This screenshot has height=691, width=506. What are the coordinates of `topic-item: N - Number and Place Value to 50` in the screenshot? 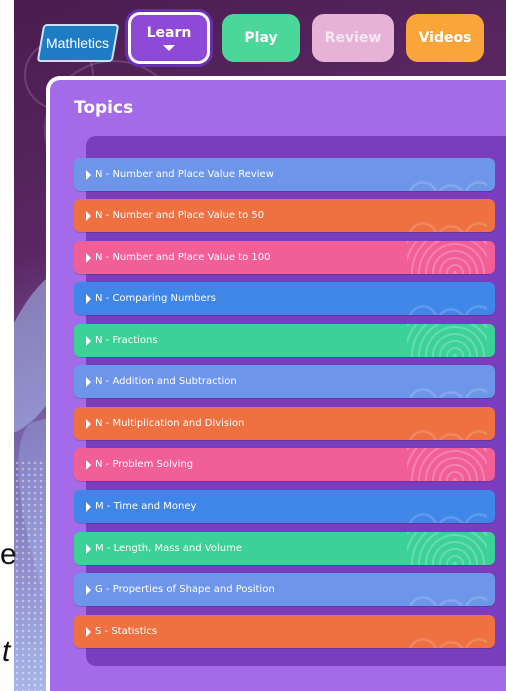 It's located at (284, 215).